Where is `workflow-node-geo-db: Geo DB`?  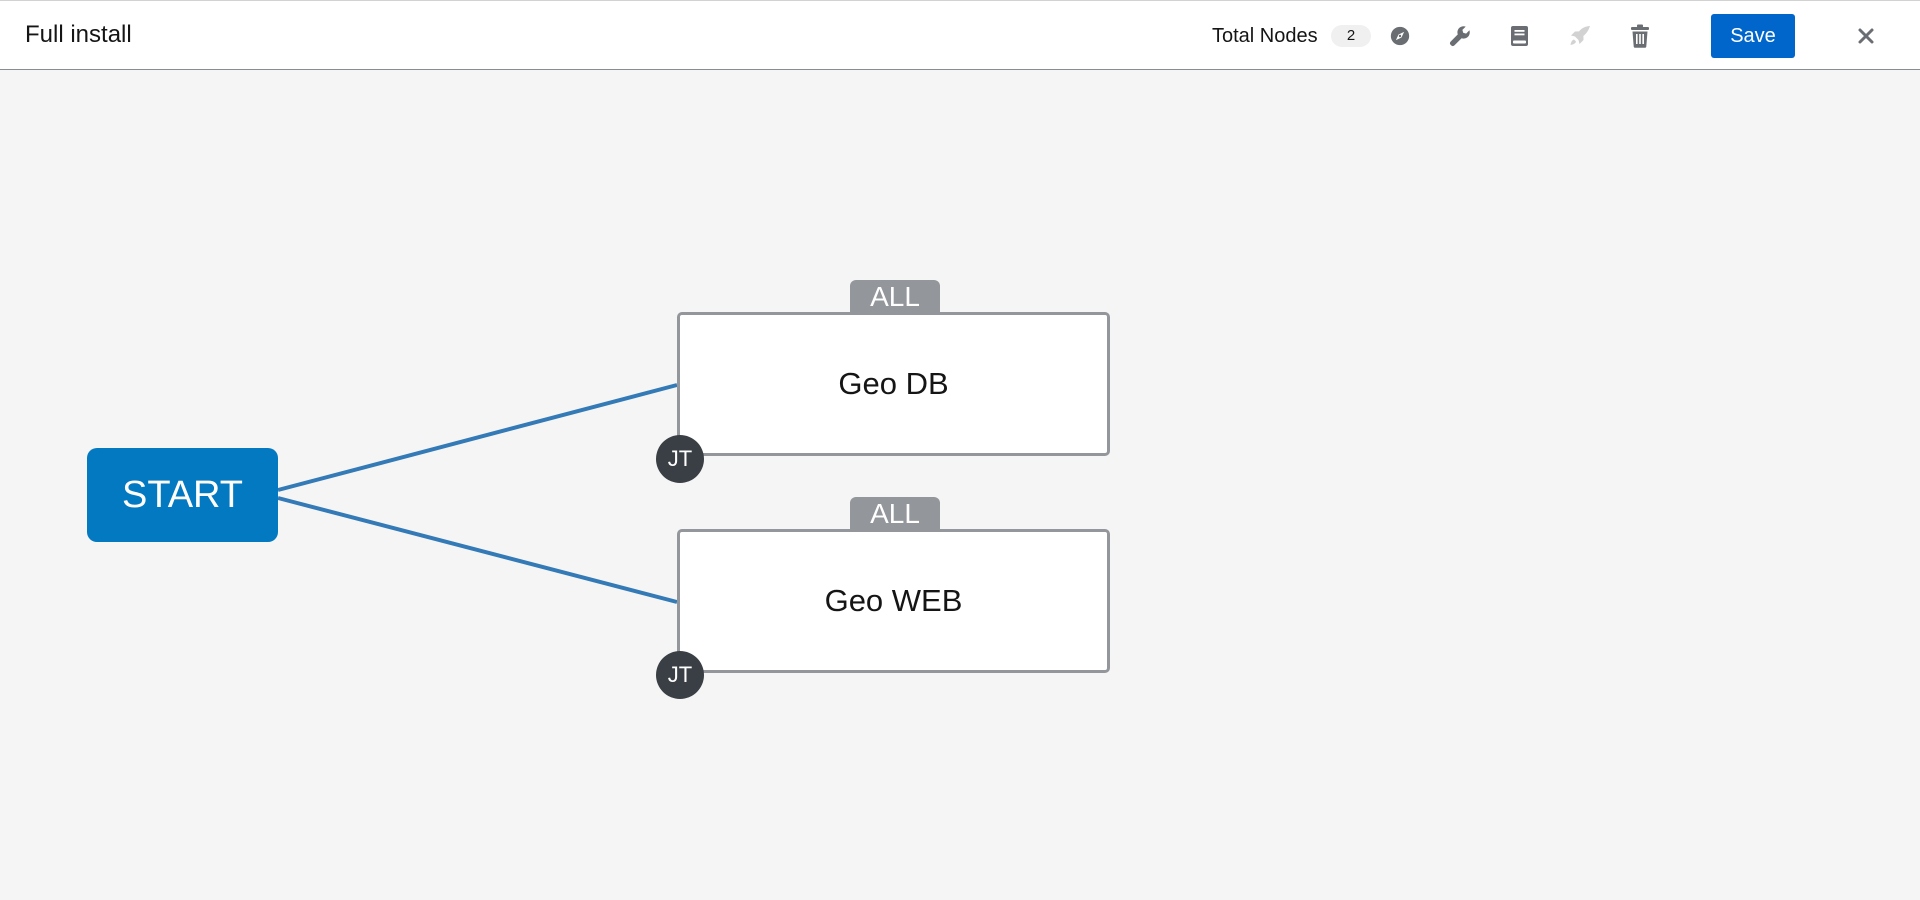
workflow-node-geo-db: Geo DB is located at coordinates (893, 384).